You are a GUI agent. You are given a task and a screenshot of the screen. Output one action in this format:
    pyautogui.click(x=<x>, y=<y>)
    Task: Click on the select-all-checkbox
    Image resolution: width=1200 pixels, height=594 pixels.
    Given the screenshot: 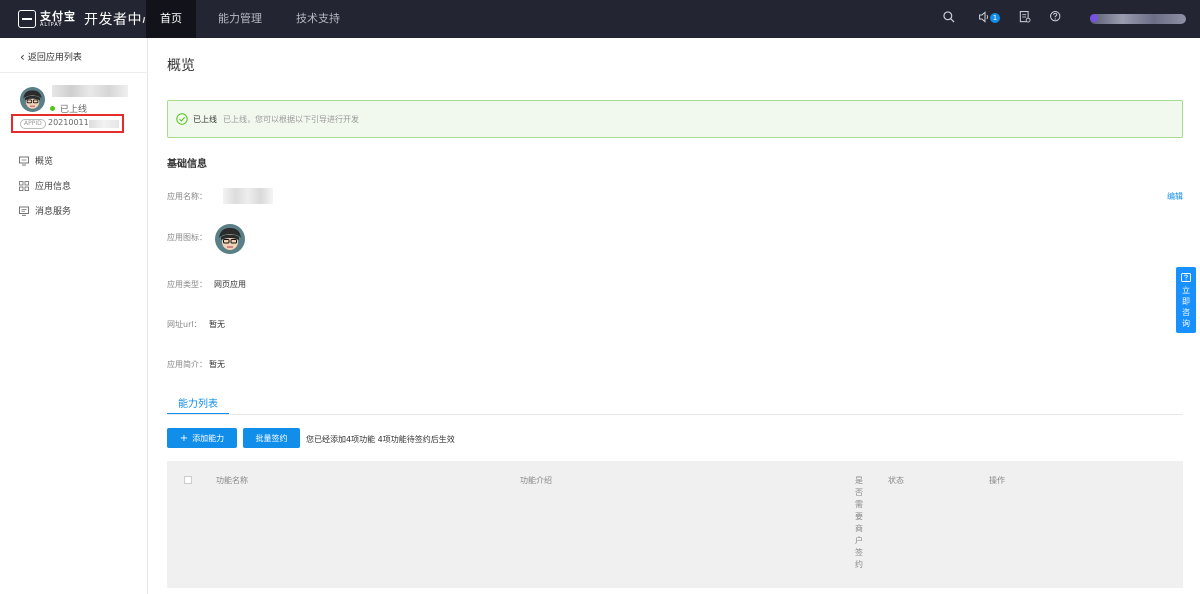 What is the action you would take?
    pyautogui.click(x=188, y=480)
    